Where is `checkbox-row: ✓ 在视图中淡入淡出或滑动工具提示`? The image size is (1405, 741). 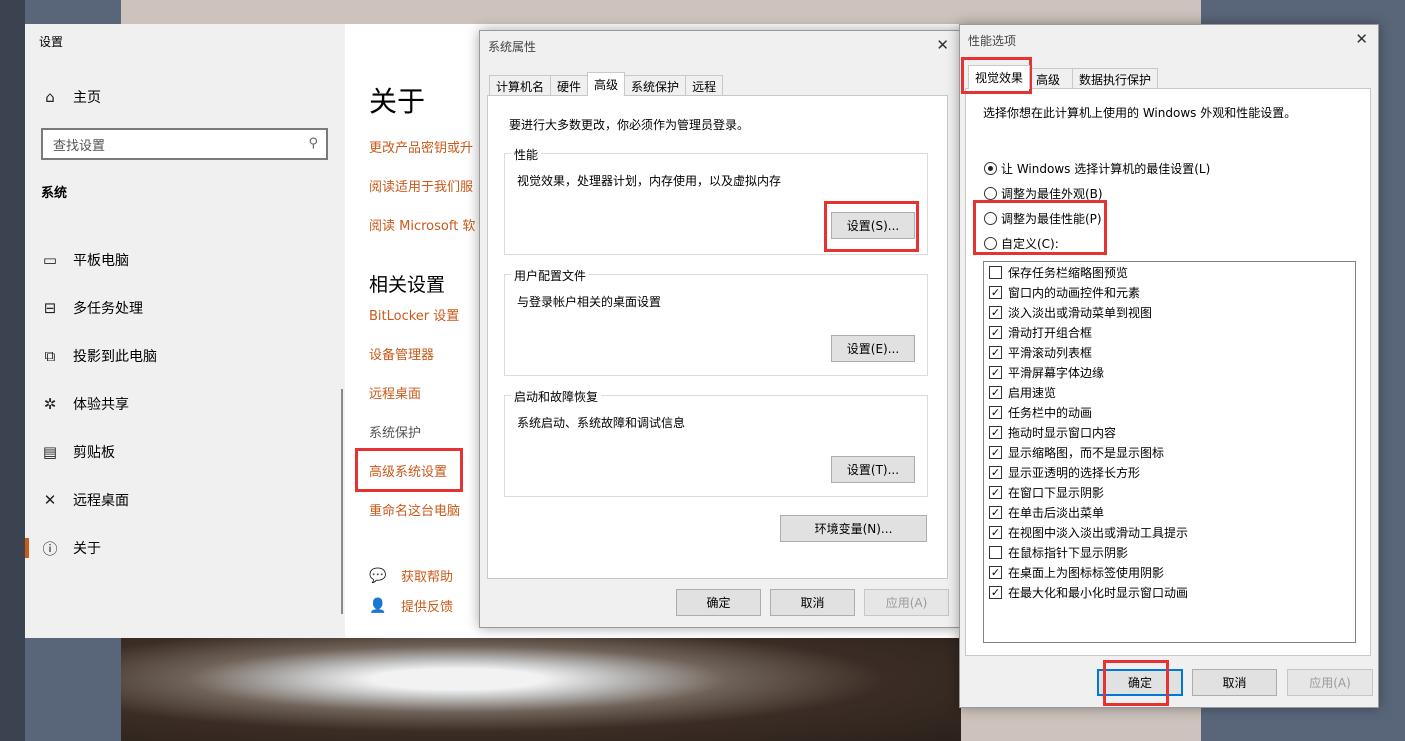
checkbox-row: ✓ 在视图中淡入淡出或滑动工具提示 is located at coordinates (1088, 532).